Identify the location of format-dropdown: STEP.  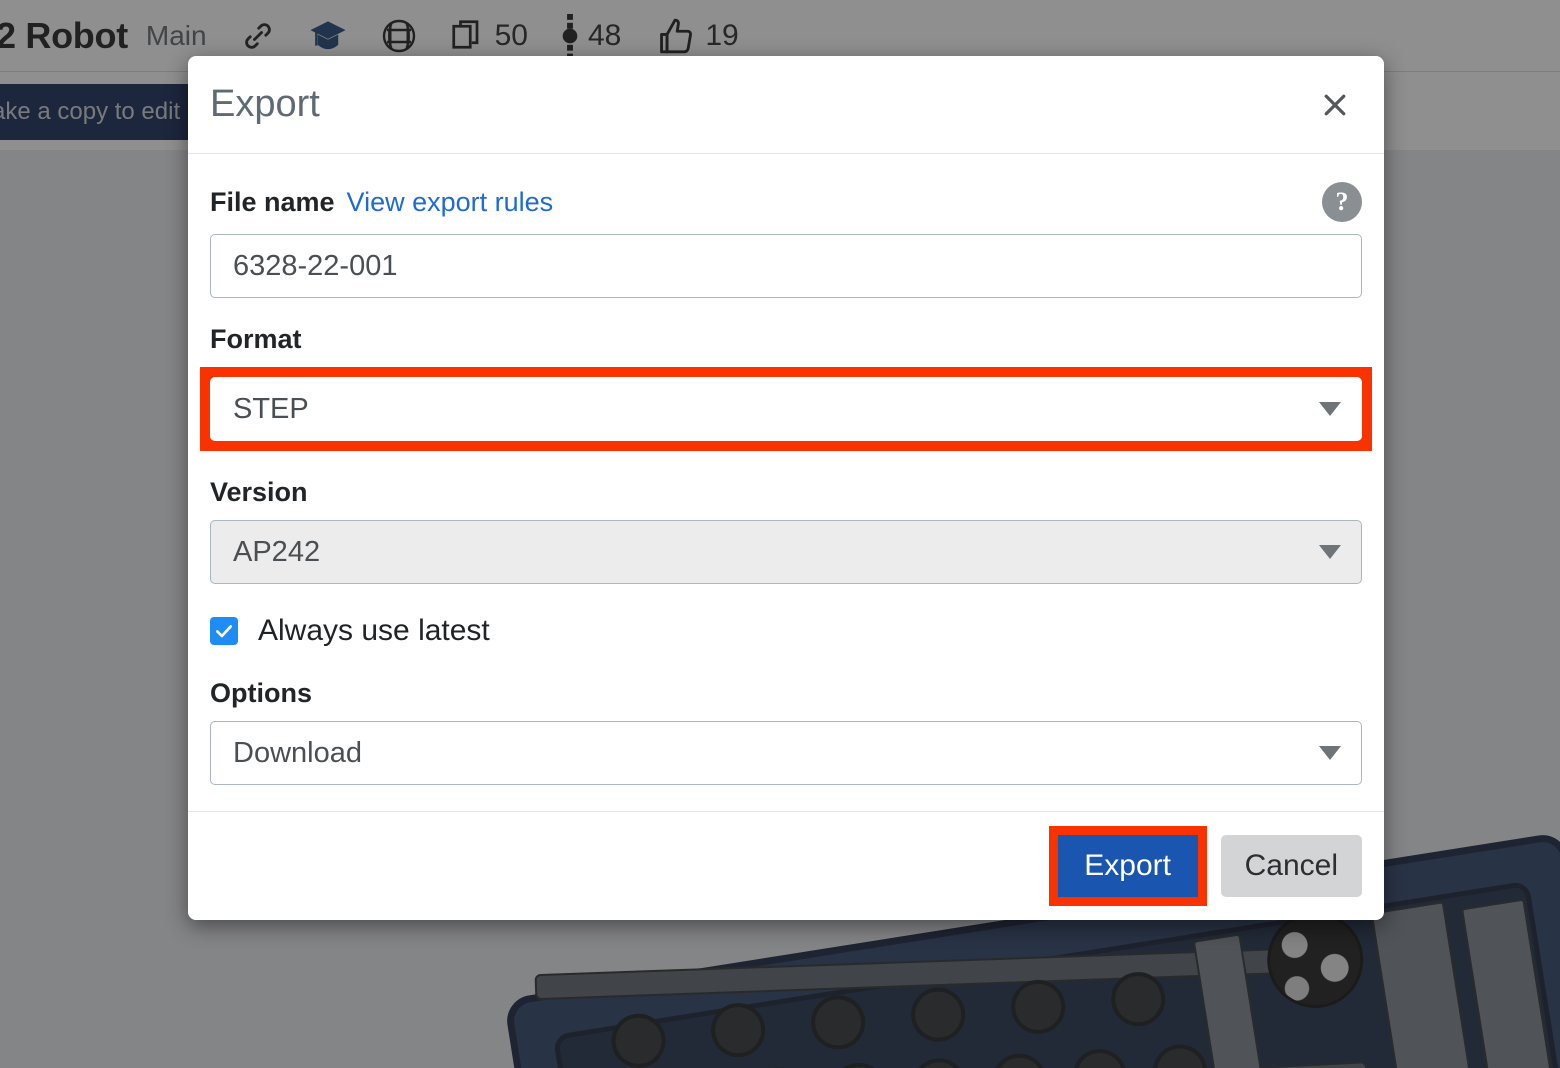
(786, 409).